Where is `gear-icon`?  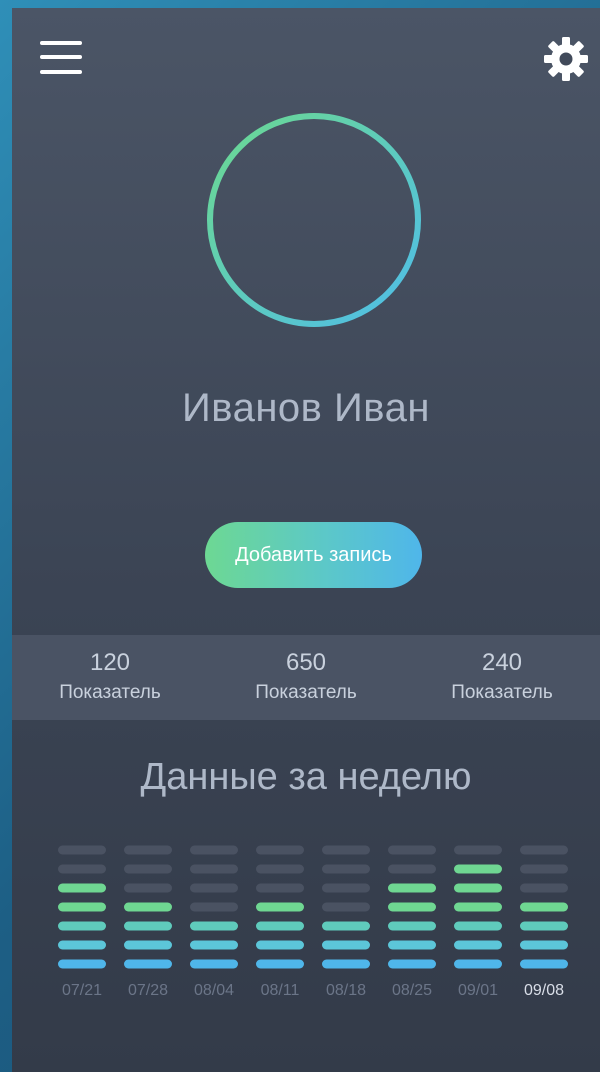 gear-icon is located at coordinates (566, 59).